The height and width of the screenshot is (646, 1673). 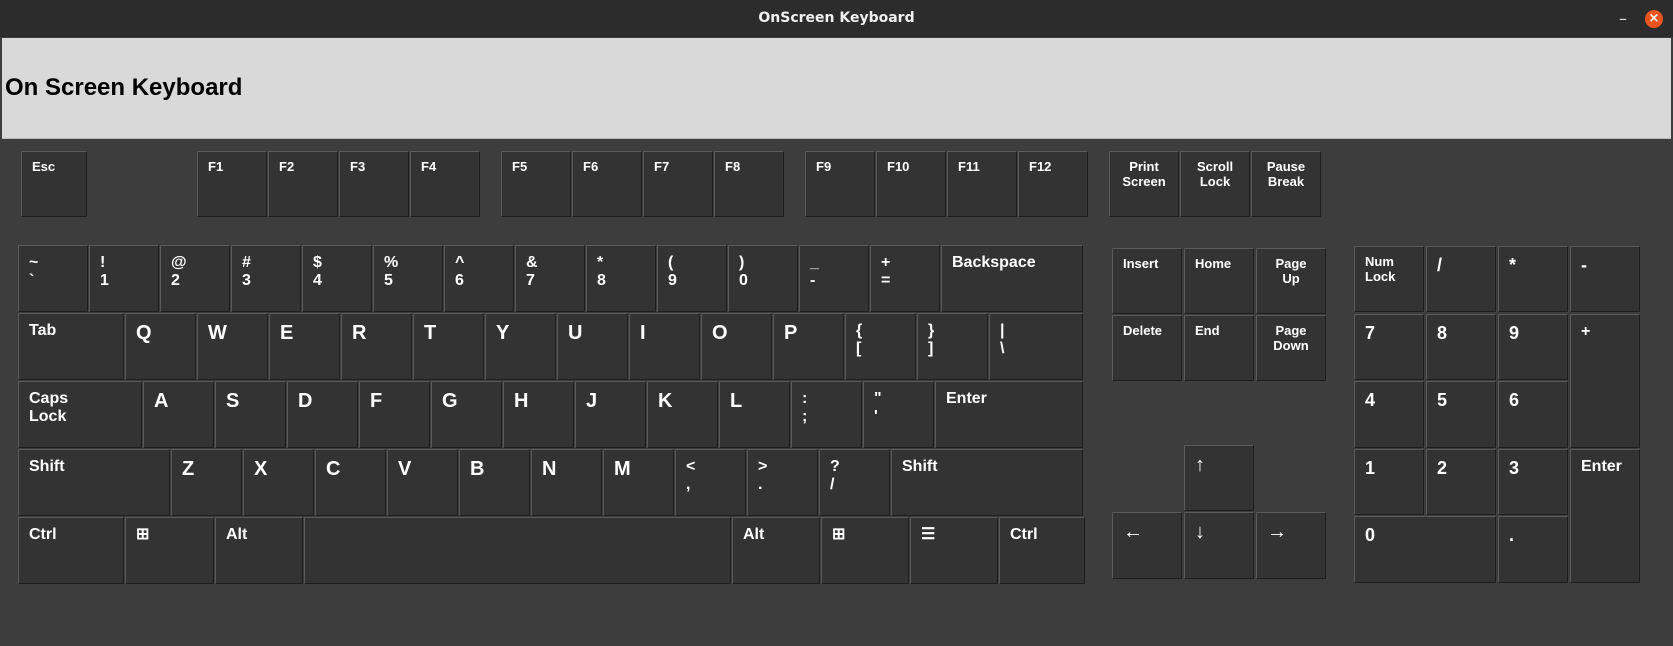 What do you see at coordinates (865, 550) in the screenshot?
I see `key-windows-right: ⊞` at bounding box center [865, 550].